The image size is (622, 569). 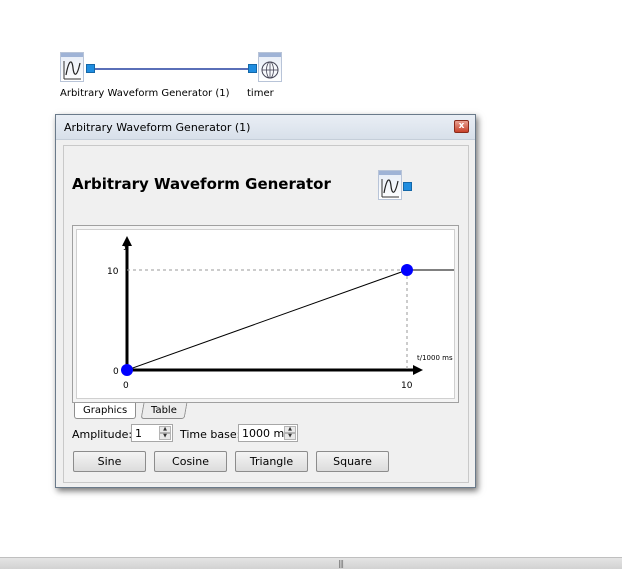 What do you see at coordinates (102, 434) in the screenshot?
I see `amplitude-label: Amplitude:` at bounding box center [102, 434].